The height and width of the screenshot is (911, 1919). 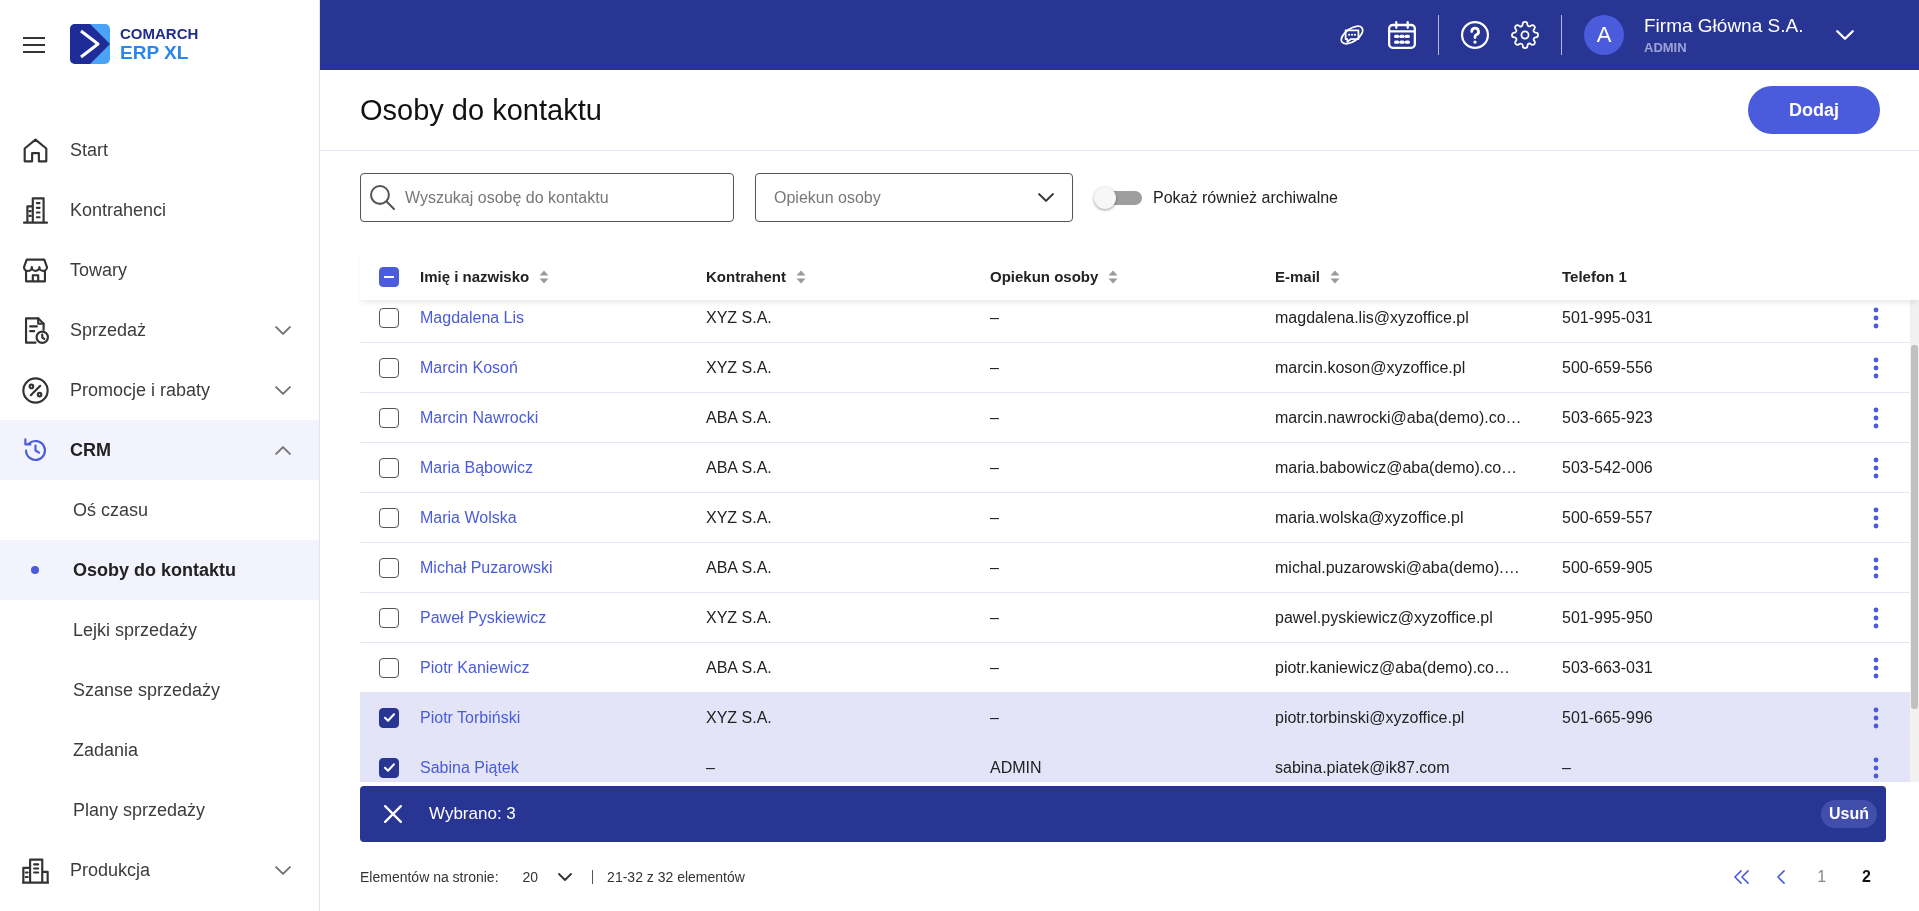 I want to click on table-cell: 501-665-996, so click(x=1607, y=717).